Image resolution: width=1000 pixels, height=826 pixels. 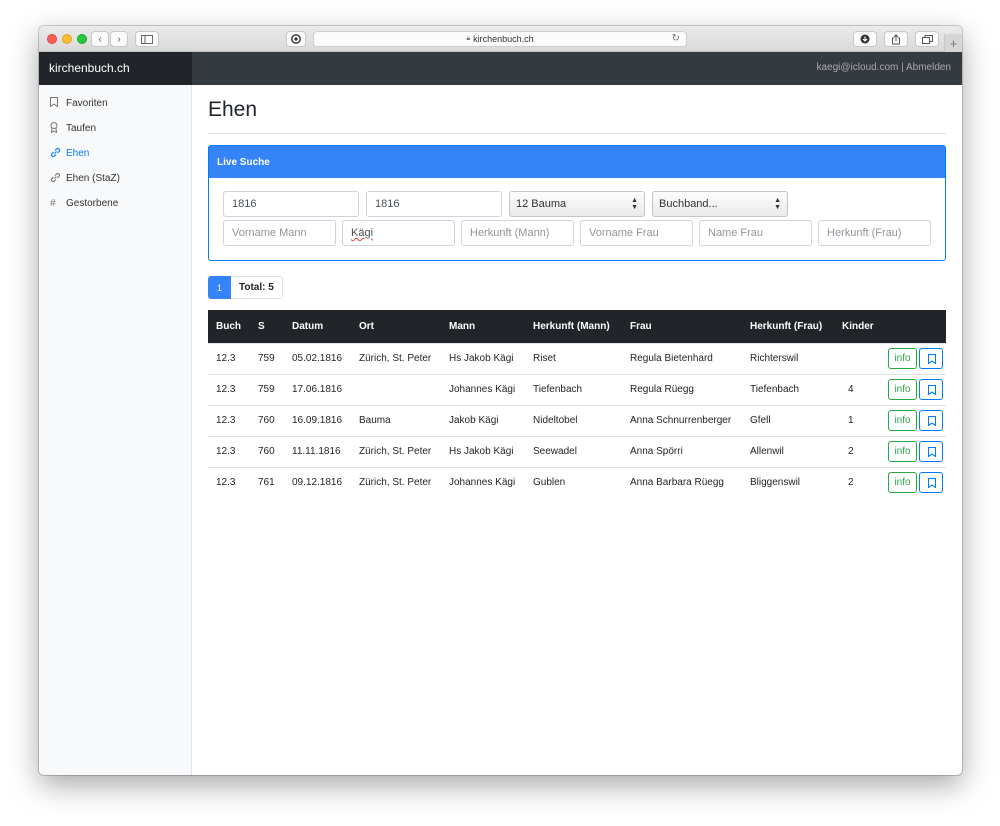 I want to click on column-header-buch: Buch, so click(x=229, y=326).